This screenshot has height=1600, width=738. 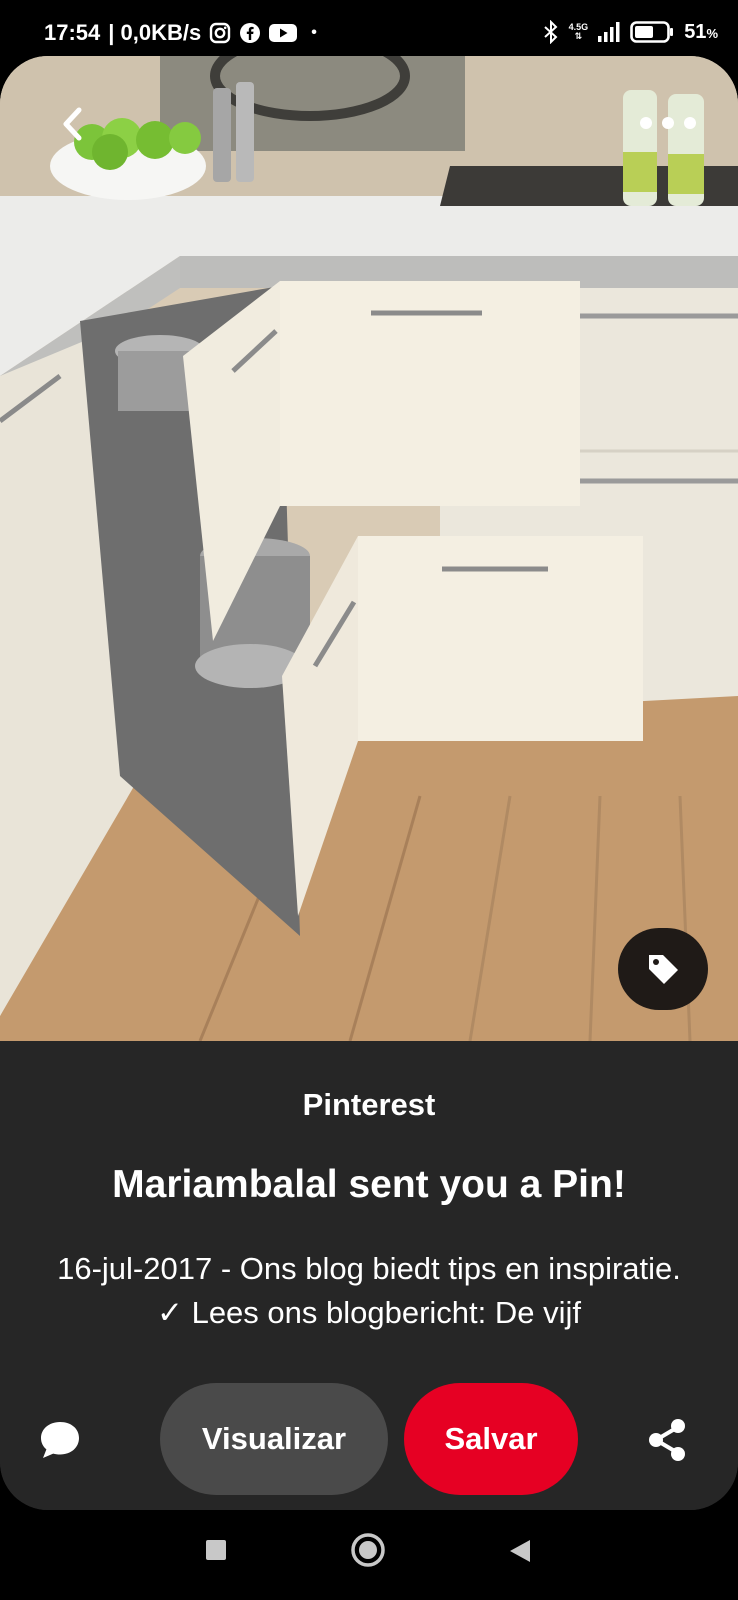 What do you see at coordinates (250, 33) in the screenshot?
I see `facebook-icon` at bounding box center [250, 33].